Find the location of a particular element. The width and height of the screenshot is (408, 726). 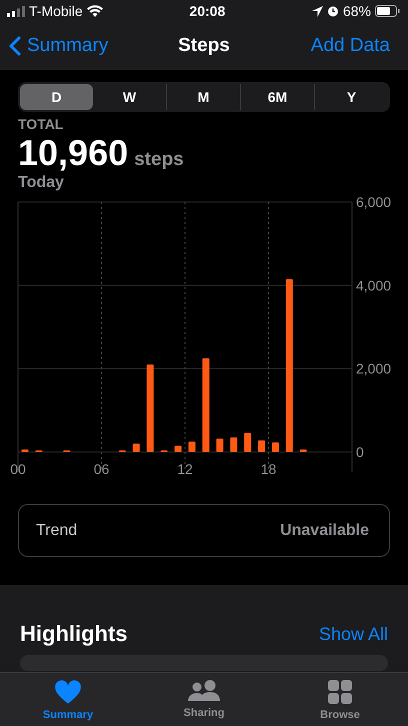

total-label: TOTAL is located at coordinates (41, 124).